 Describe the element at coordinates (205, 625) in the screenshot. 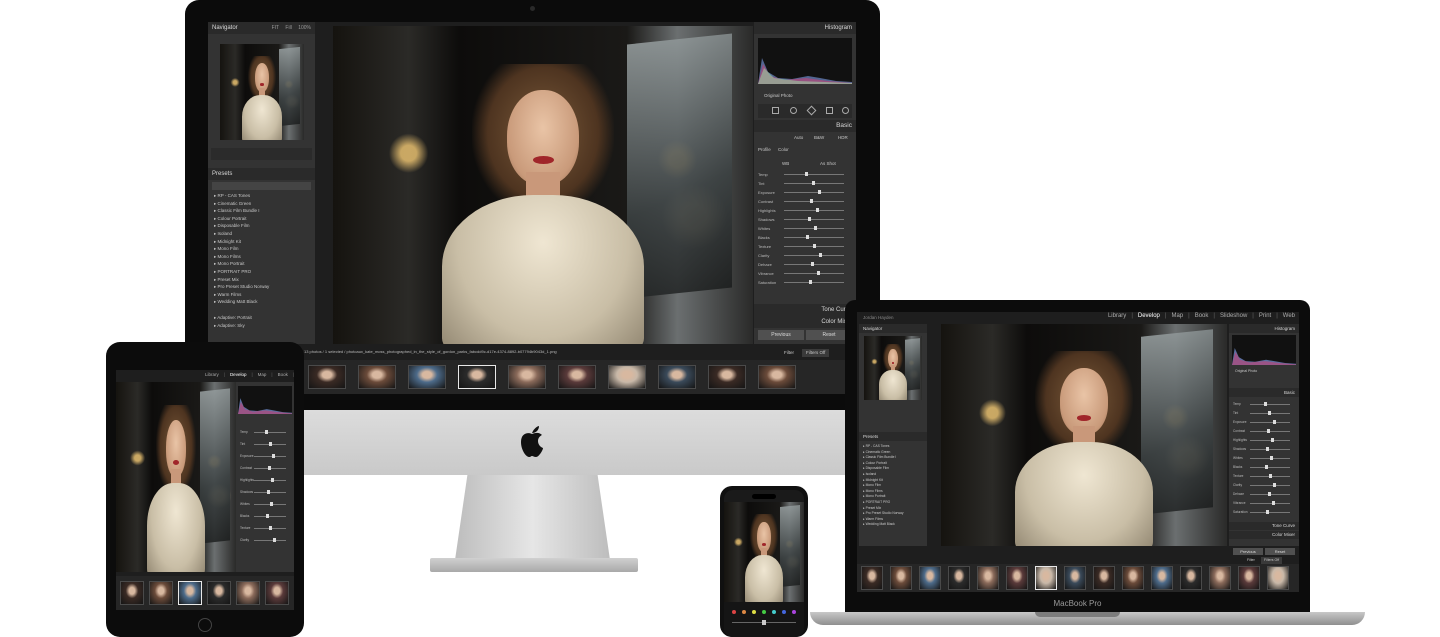

I see `ipad-home-button` at that location.